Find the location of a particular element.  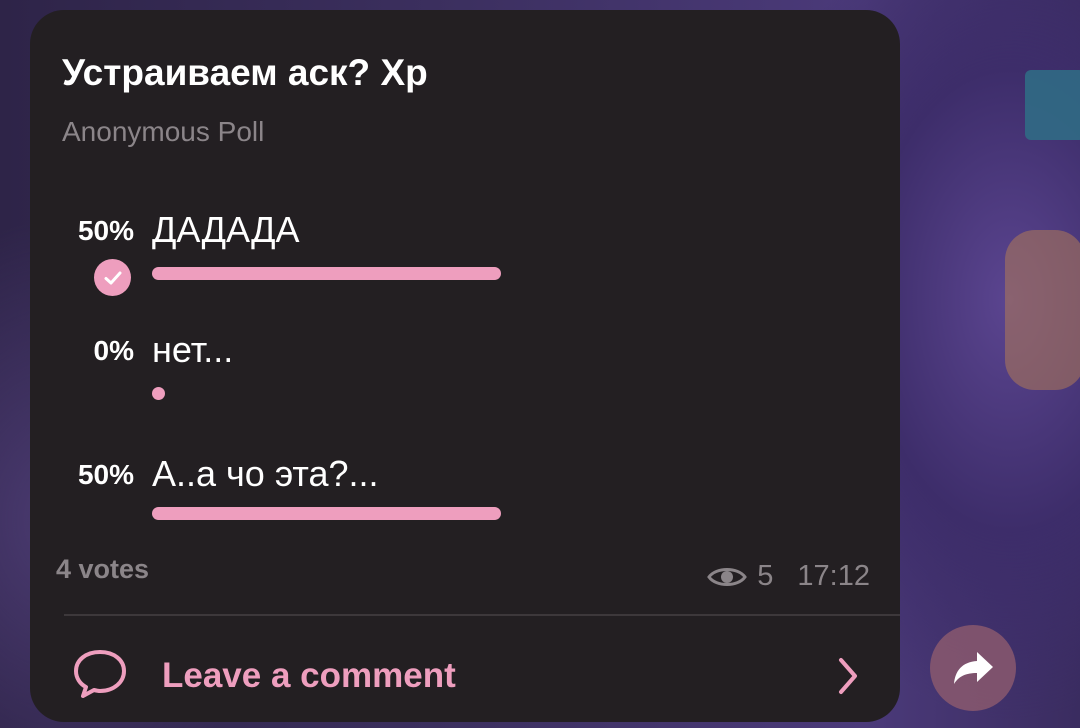

share-arrow-icon is located at coordinates (973, 668).